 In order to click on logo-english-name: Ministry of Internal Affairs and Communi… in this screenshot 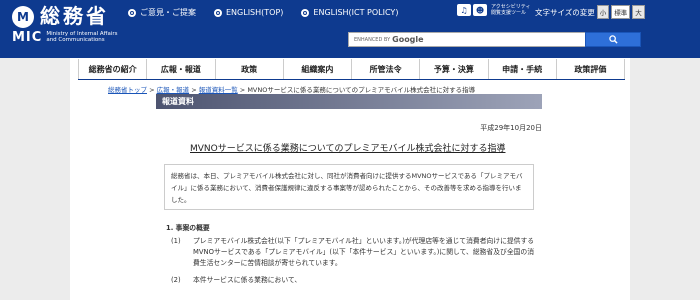, I will do `click(82, 37)`.